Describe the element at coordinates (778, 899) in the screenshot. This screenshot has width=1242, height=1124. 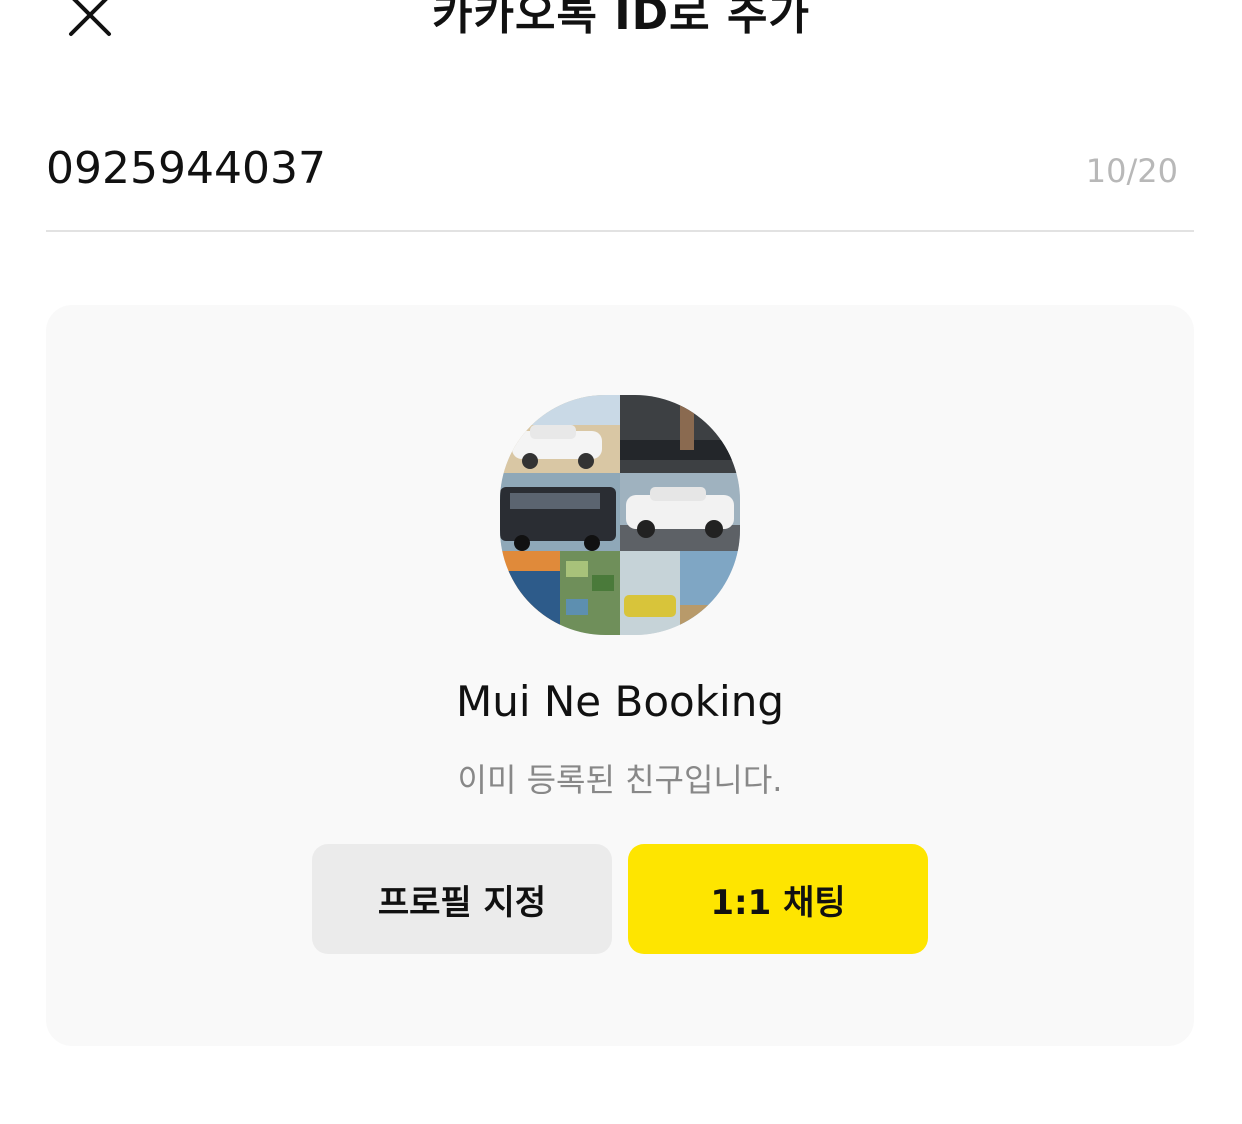
I see `one-on-one-chat-button: 1:1 채팅` at that location.